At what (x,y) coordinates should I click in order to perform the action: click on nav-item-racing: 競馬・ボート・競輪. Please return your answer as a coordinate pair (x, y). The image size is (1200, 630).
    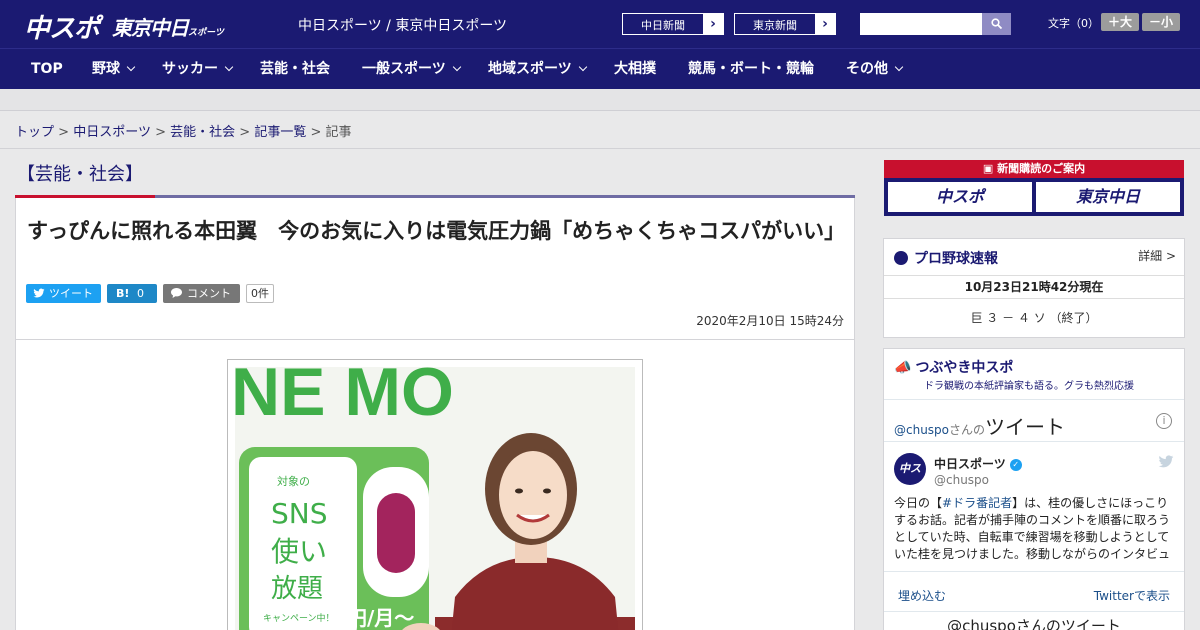
    Looking at the image, I should click on (751, 69).